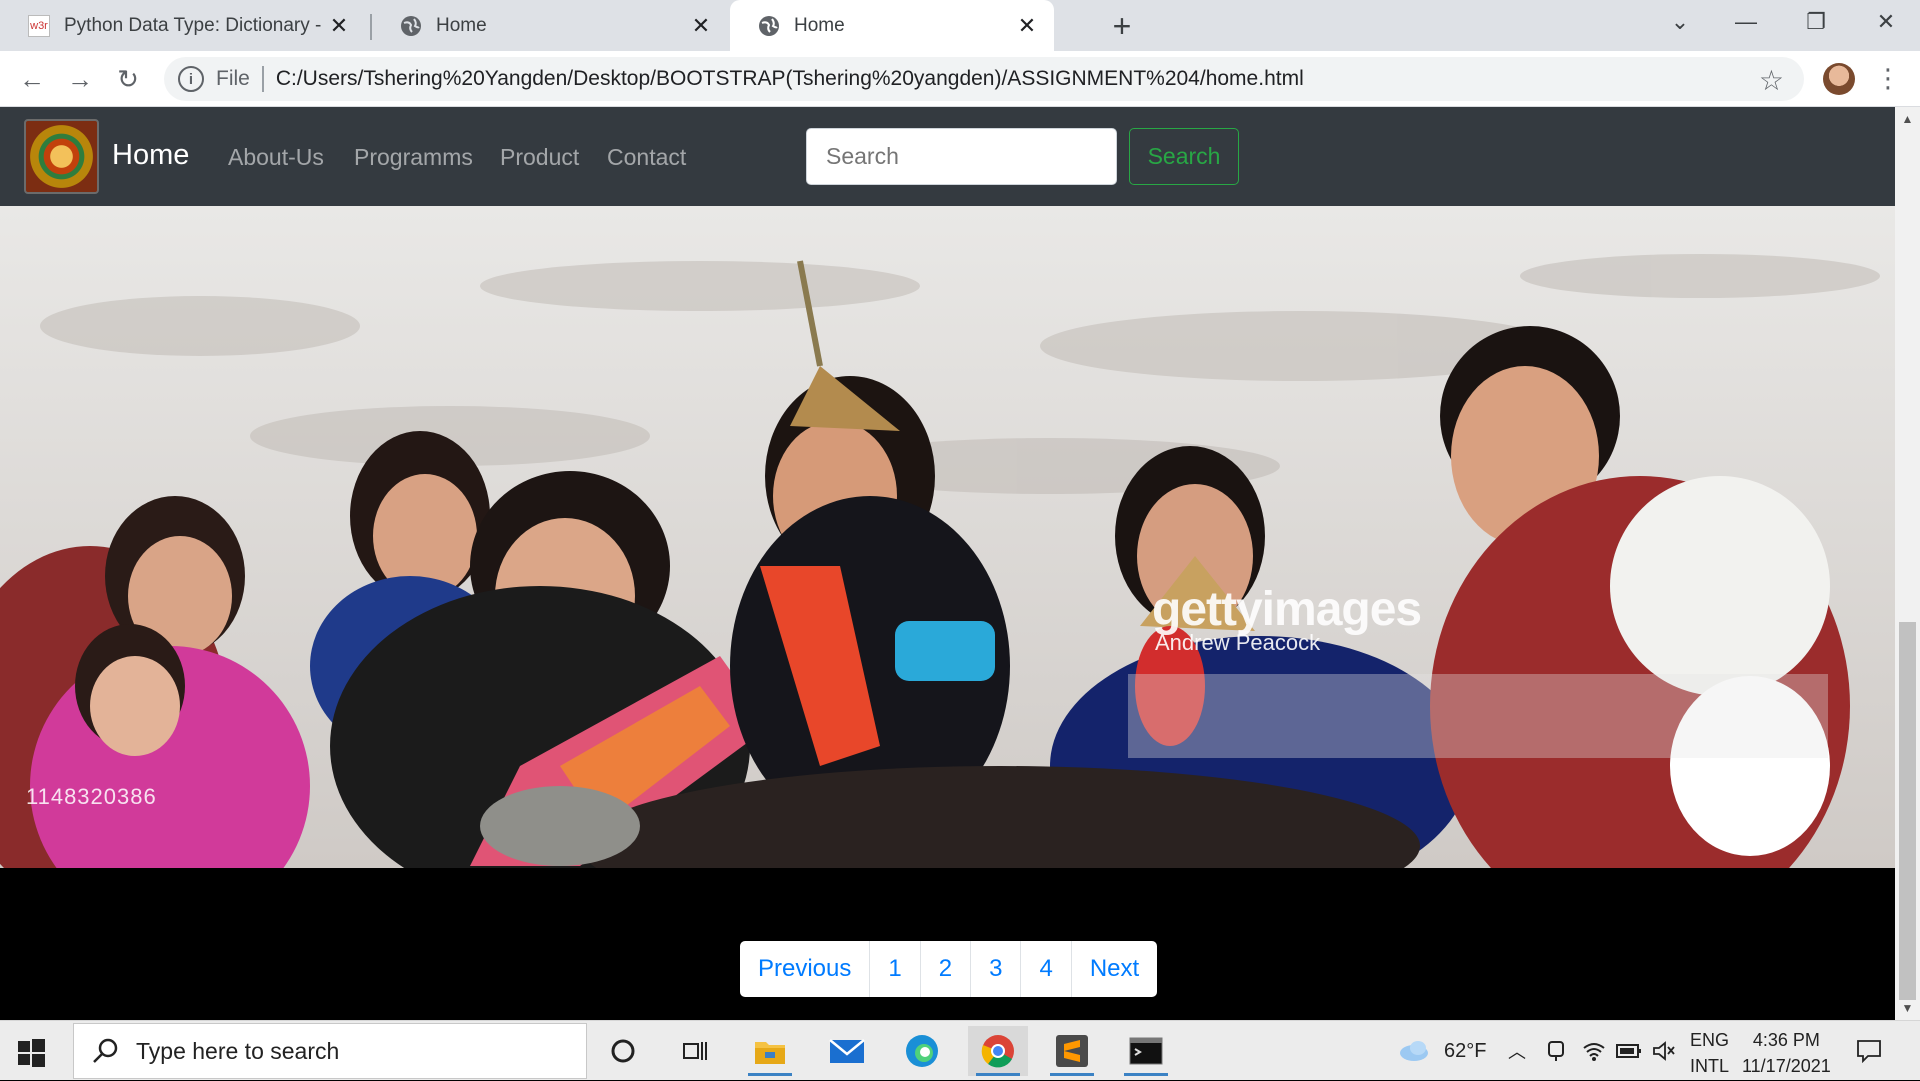 The image size is (1920, 1081). I want to click on clock-time: 4:36 PM, so click(1786, 1040).